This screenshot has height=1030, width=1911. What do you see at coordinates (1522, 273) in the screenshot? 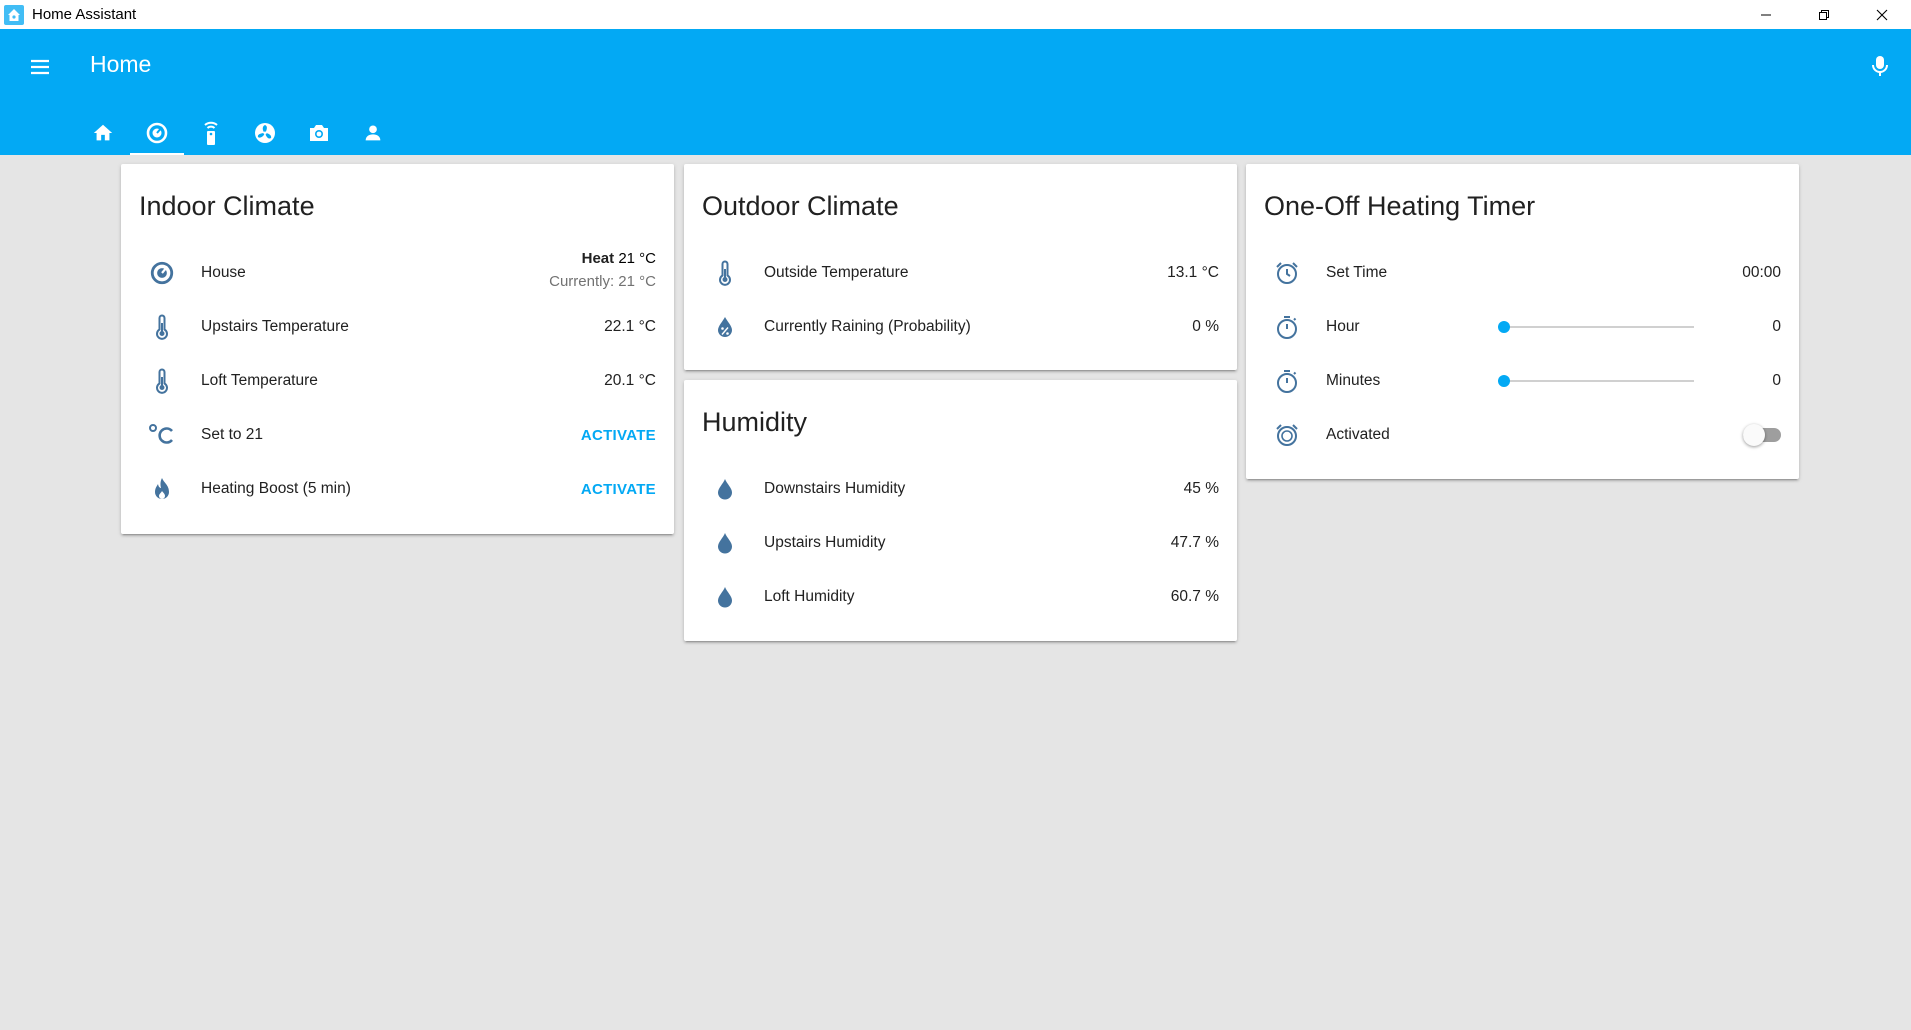
I see `set-time-row: Set Time 00:00` at bounding box center [1522, 273].